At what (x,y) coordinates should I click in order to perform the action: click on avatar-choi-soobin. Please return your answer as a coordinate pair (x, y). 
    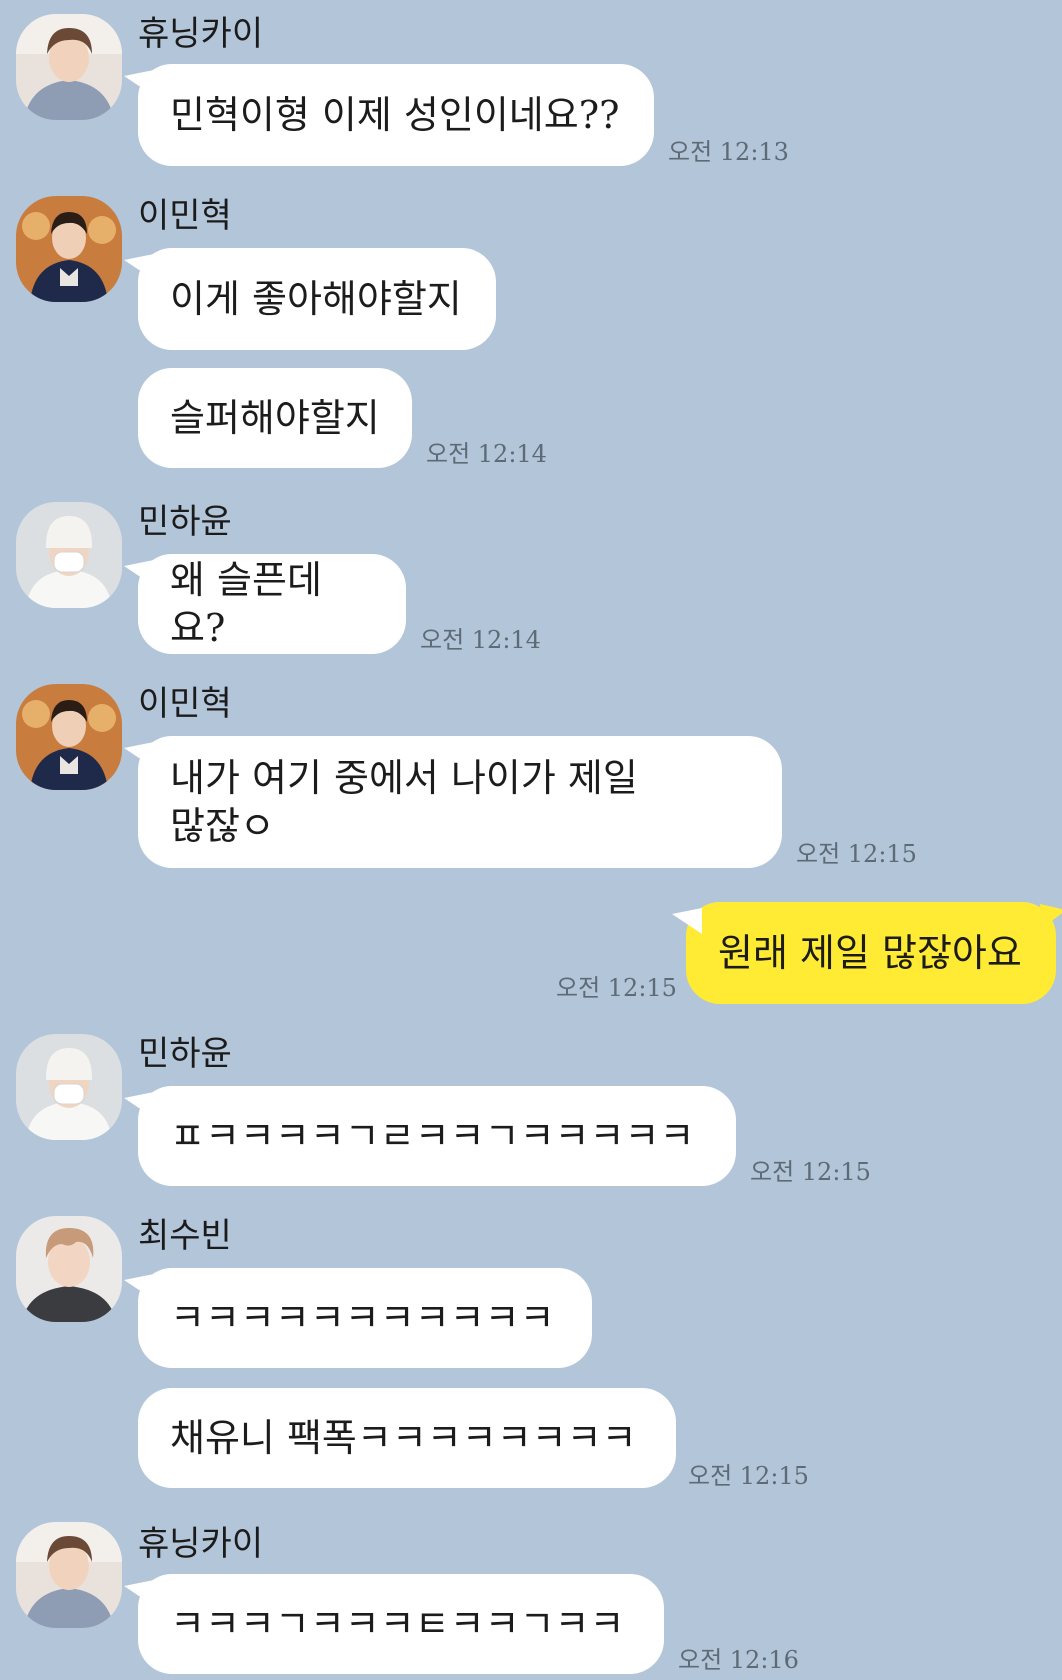
    Looking at the image, I should click on (69, 1269).